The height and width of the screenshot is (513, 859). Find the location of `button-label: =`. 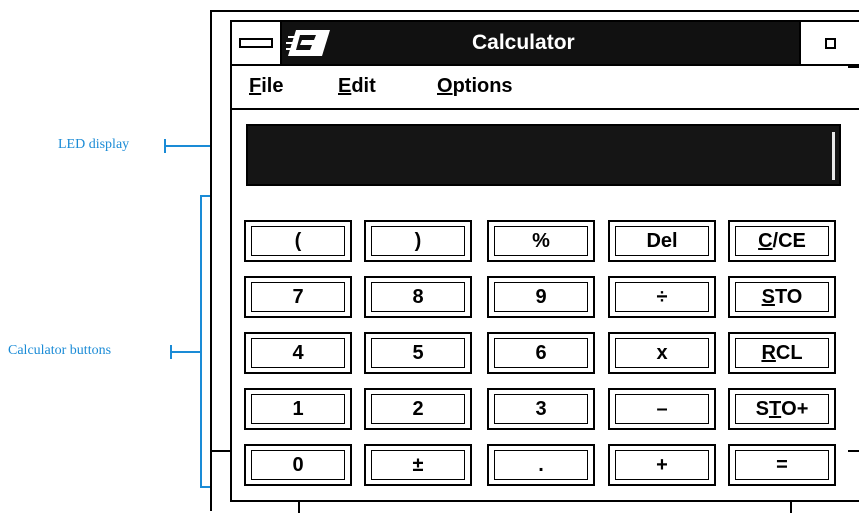

button-label: = is located at coordinates (782, 464).